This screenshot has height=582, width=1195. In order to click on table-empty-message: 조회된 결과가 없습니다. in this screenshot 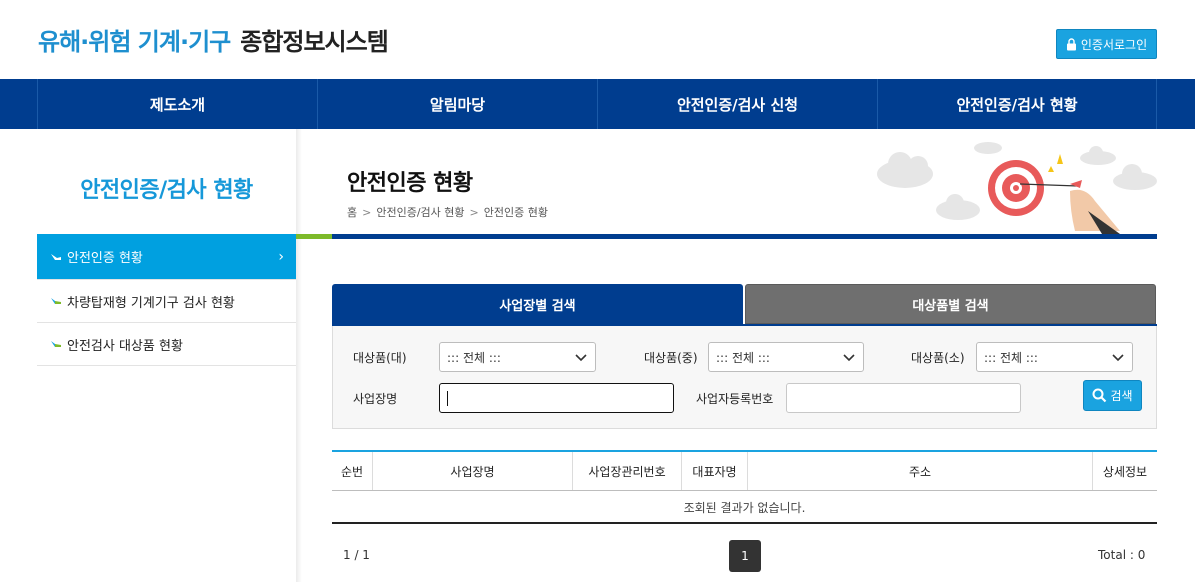, I will do `click(744, 507)`.